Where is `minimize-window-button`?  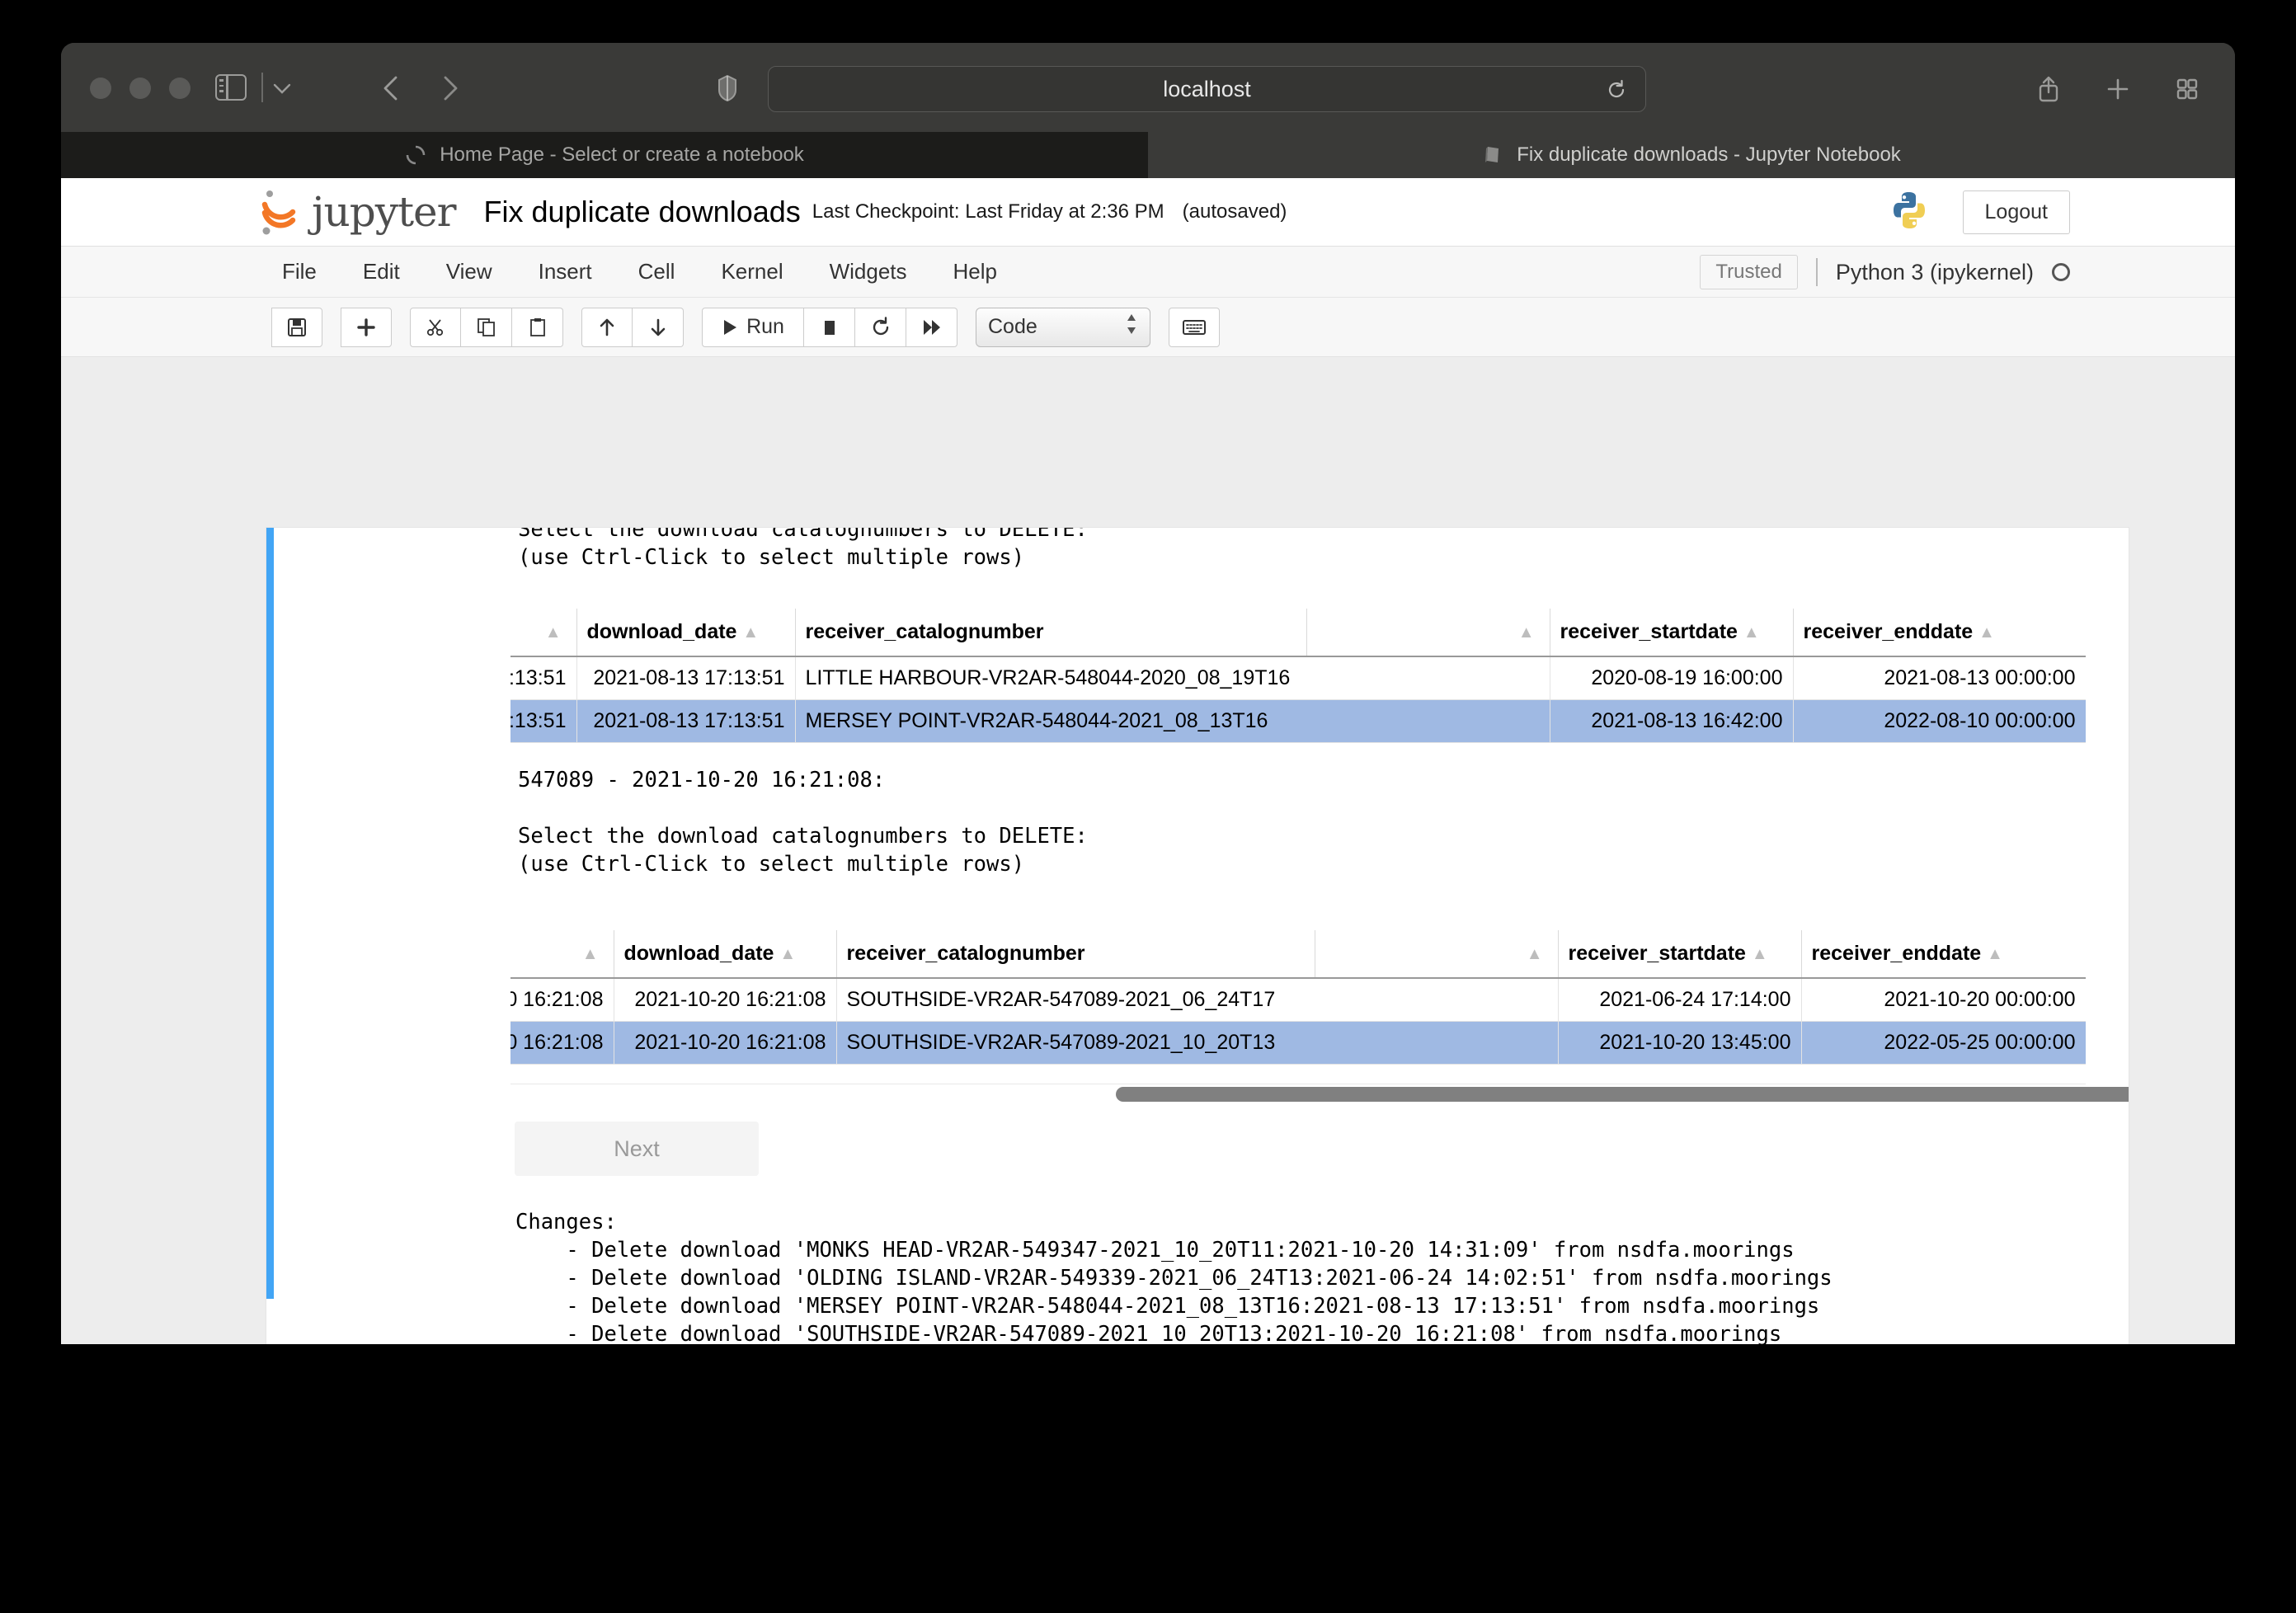
minimize-window-button is located at coordinates (140, 88).